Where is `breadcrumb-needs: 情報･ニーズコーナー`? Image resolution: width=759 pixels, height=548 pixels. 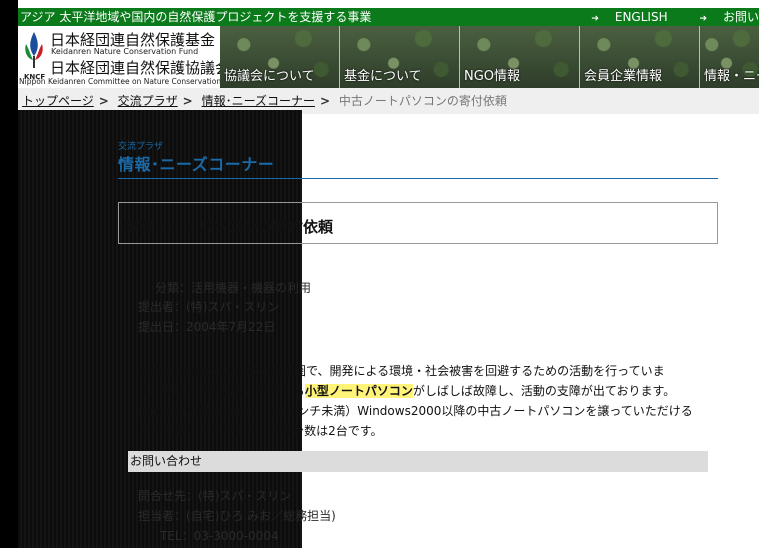
breadcrumb-needs: 情報･ニーズコーナー is located at coordinates (258, 101).